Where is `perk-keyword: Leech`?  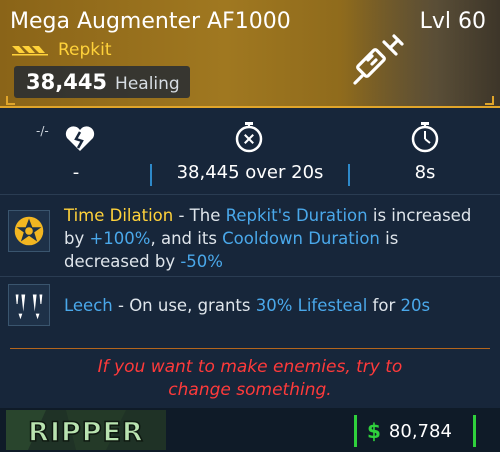 perk-keyword: Leech is located at coordinates (88, 305).